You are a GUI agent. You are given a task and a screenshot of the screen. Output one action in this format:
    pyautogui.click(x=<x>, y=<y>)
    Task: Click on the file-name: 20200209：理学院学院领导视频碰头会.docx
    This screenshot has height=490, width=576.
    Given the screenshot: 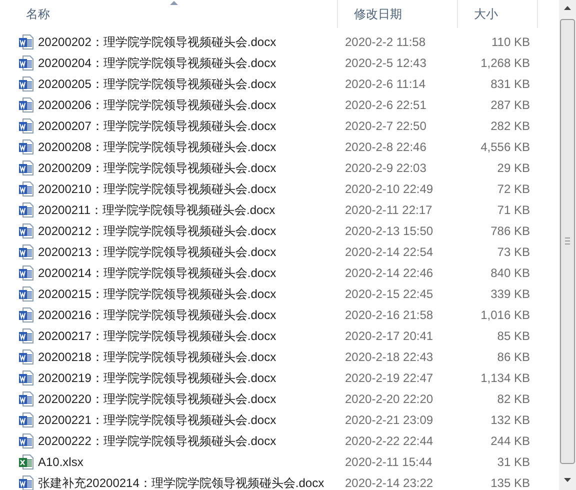 What is the action you would take?
    pyautogui.click(x=157, y=167)
    